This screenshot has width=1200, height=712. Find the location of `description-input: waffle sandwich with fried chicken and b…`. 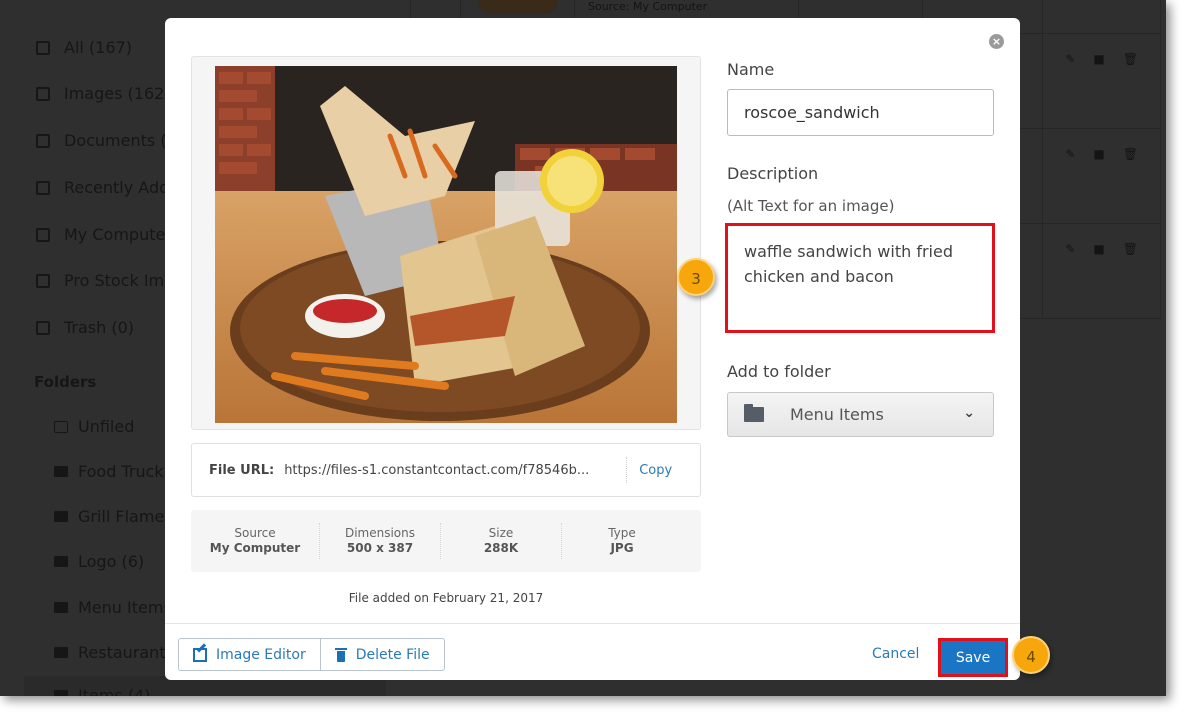

description-input: waffle sandwich with fried chicken and b… is located at coordinates (860, 278).